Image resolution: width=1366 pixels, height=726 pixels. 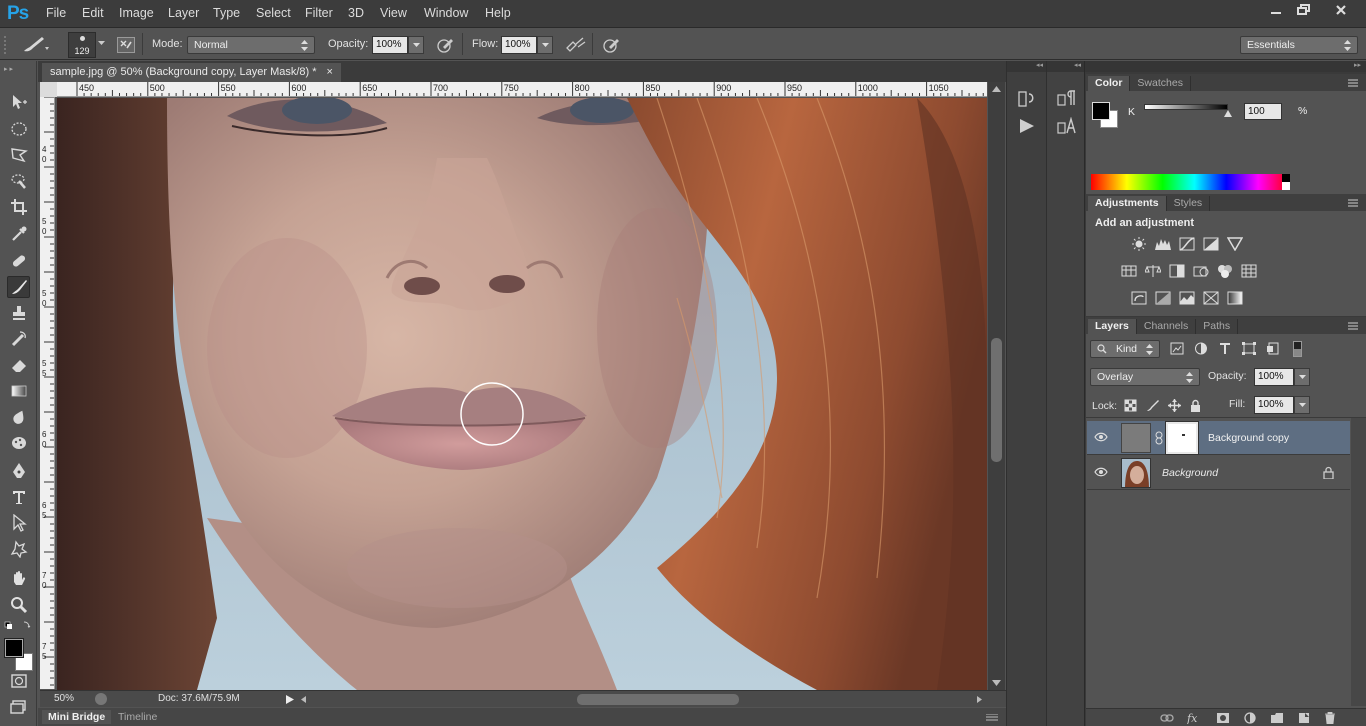 I want to click on vertical-ruler: 4050505560657075, so click(x=47, y=393).